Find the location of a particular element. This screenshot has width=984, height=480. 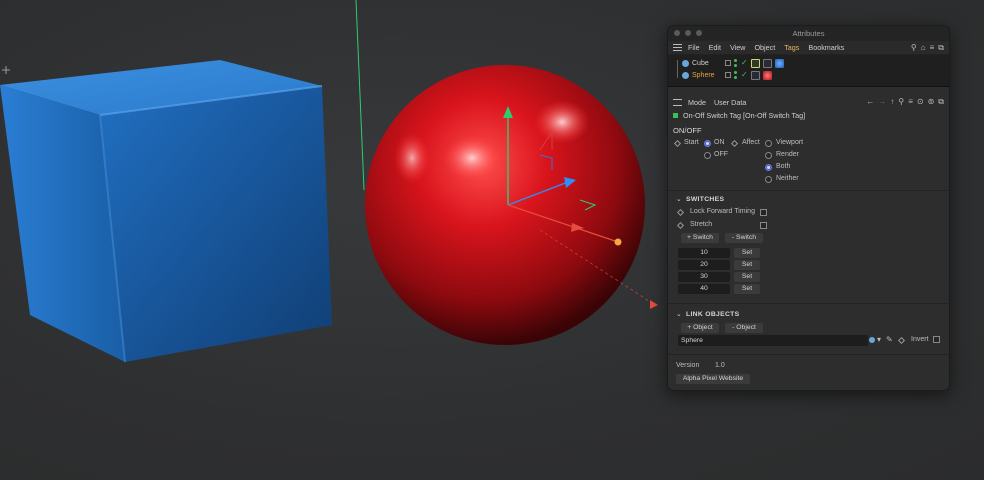

start-label: Start is located at coordinates (691, 142).